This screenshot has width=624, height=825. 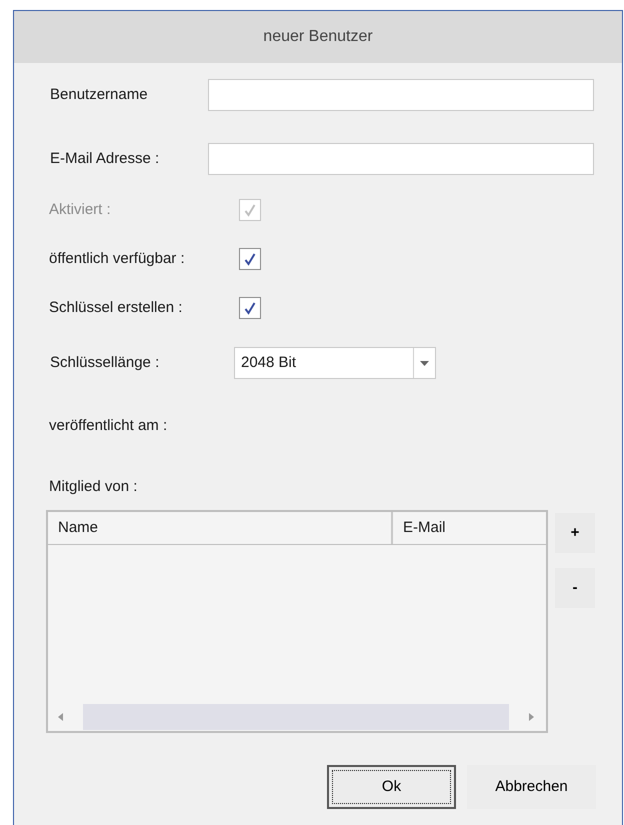 I want to click on scroll-left-icon, so click(x=60, y=717).